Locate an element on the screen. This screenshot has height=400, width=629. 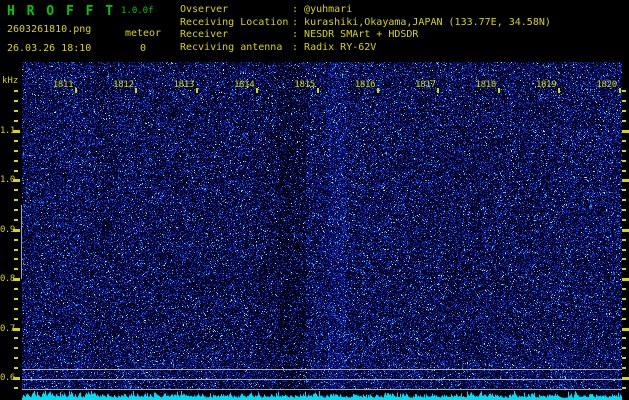
station-info-row: Ovserver: @yuhmari is located at coordinates (365, 10).